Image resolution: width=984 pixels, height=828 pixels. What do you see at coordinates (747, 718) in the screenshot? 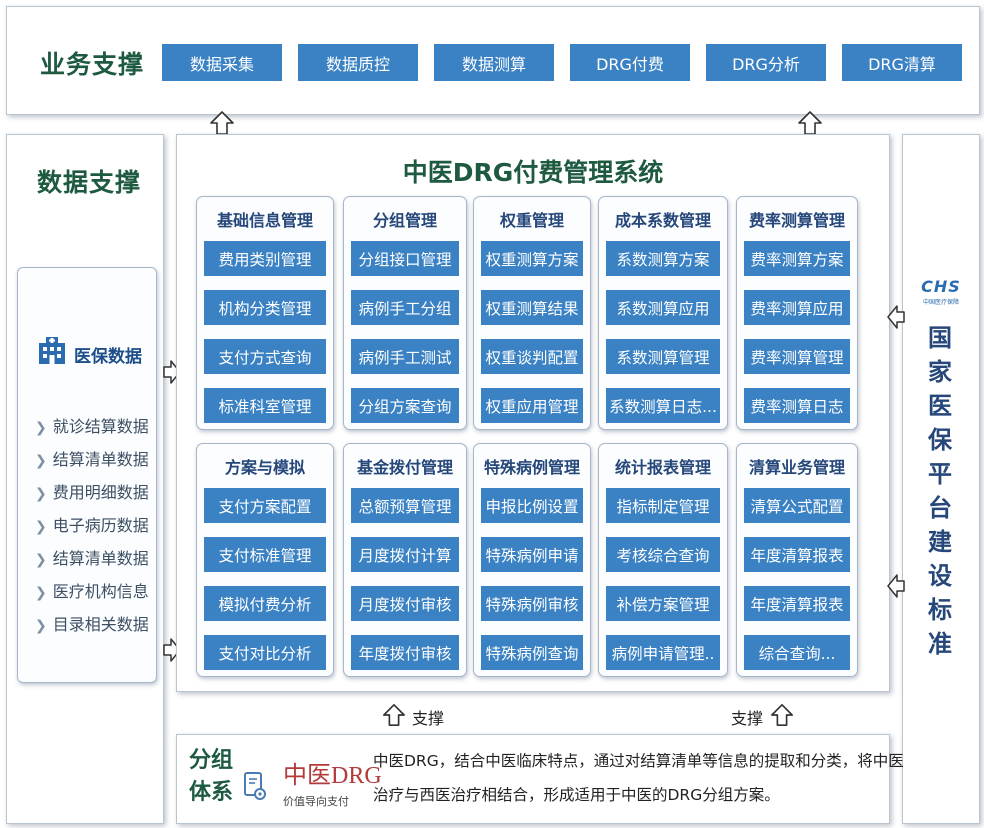
I see `support-label-right: 支撑` at bounding box center [747, 718].